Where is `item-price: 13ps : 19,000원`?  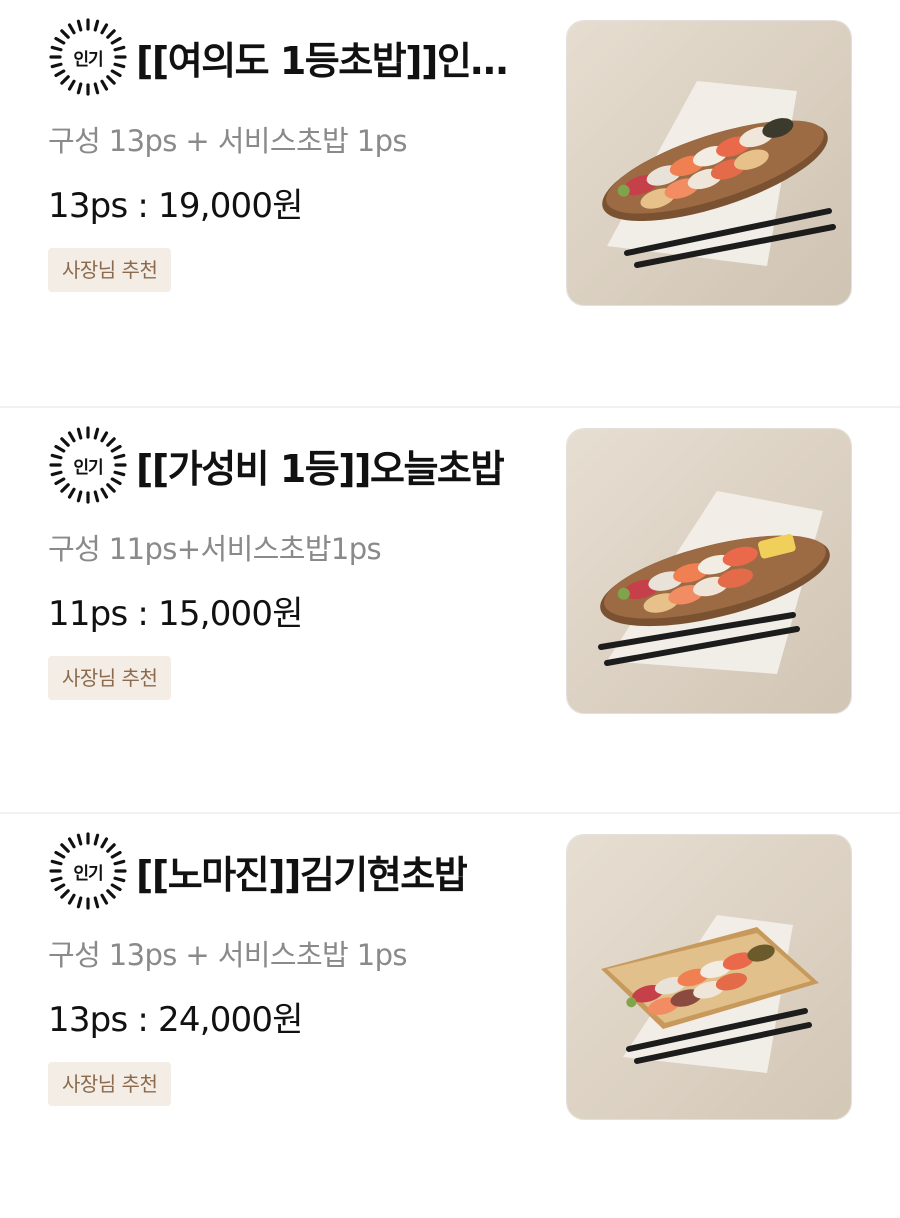
item-price: 13ps : 19,000원 is located at coordinates (175, 206).